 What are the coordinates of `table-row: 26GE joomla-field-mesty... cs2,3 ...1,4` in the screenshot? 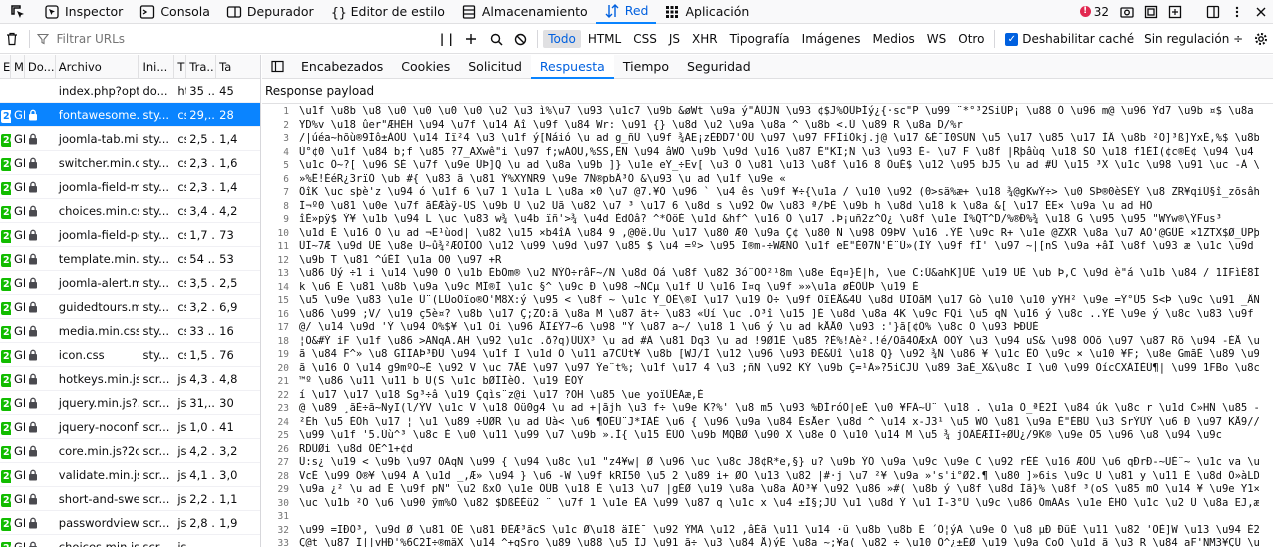 It's located at (130, 187).